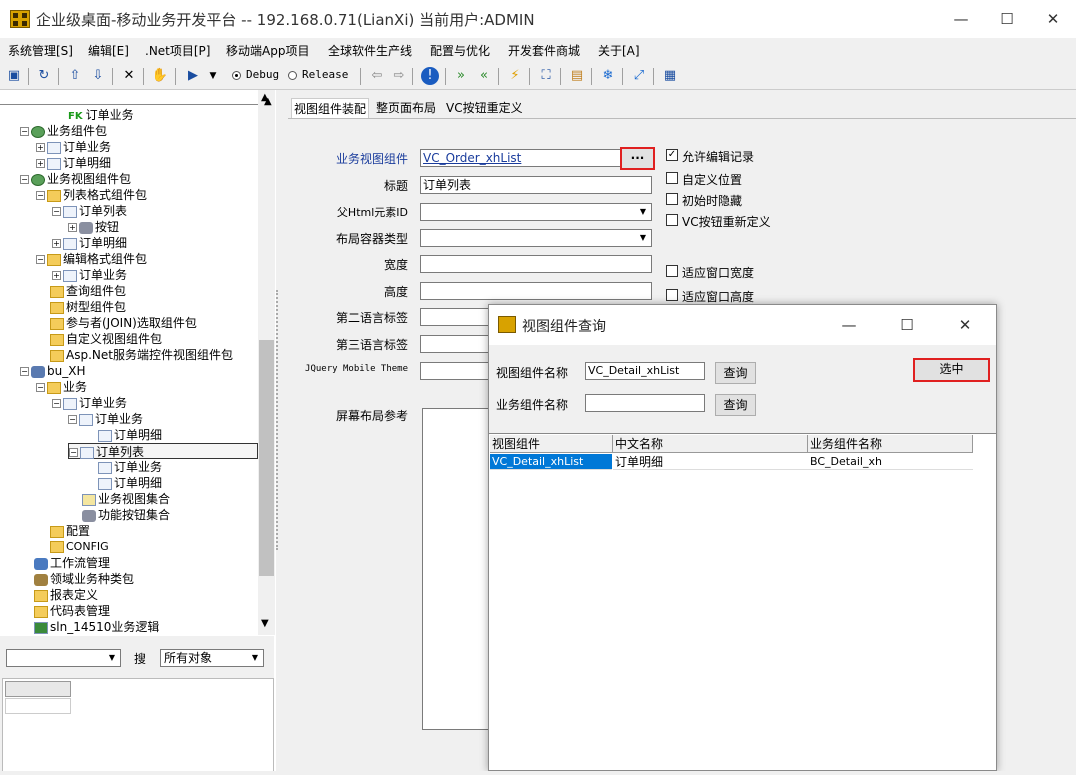 This screenshot has height=775, width=1076. I want to click on dialog-close-button: ✕, so click(965, 325).